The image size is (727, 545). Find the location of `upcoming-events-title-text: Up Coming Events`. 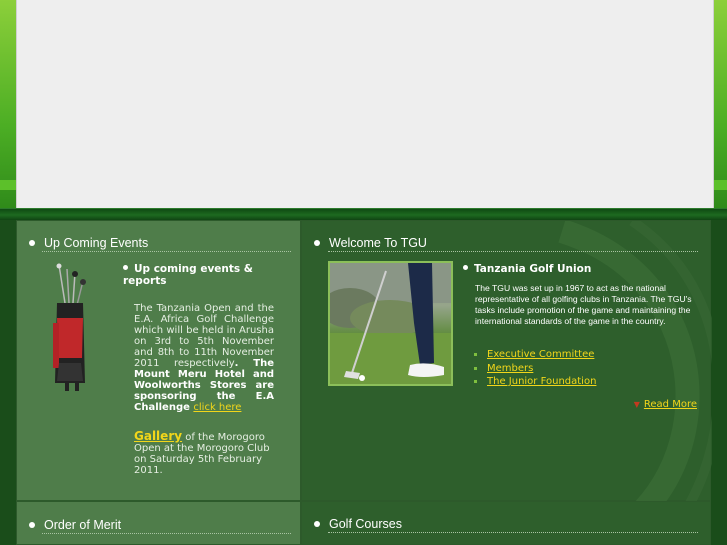

upcoming-events-title-text: Up Coming Events is located at coordinates (96, 243).